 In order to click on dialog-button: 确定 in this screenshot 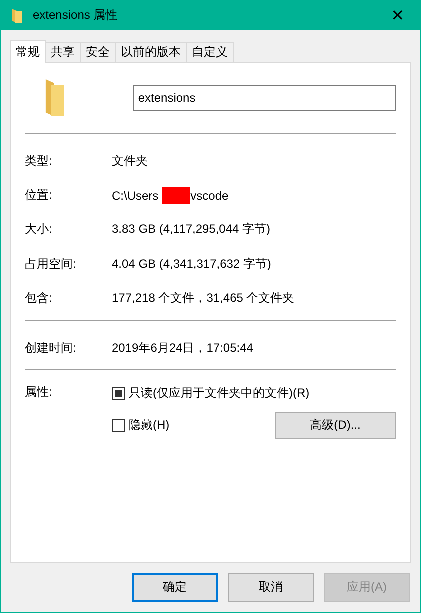, I will do `click(175, 587)`.